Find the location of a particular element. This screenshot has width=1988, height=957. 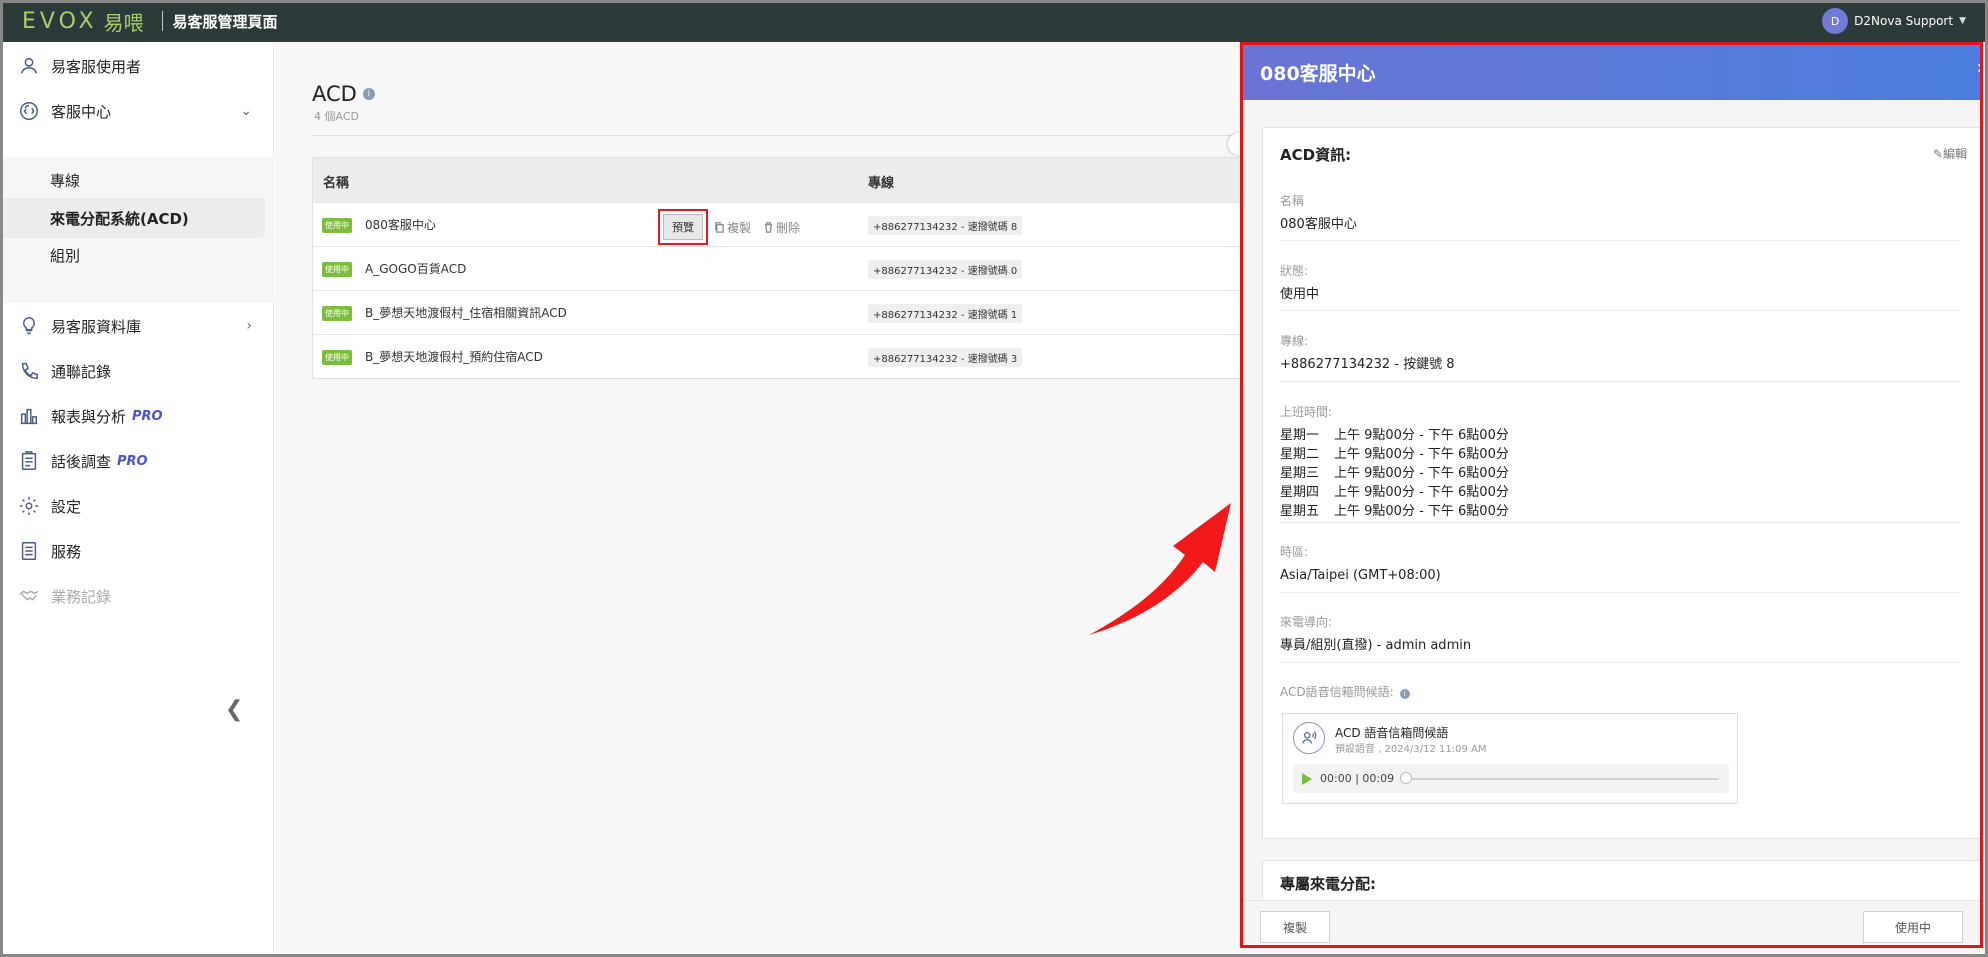

copy-acd-button: 複製 is located at coordinates (1295, 927).